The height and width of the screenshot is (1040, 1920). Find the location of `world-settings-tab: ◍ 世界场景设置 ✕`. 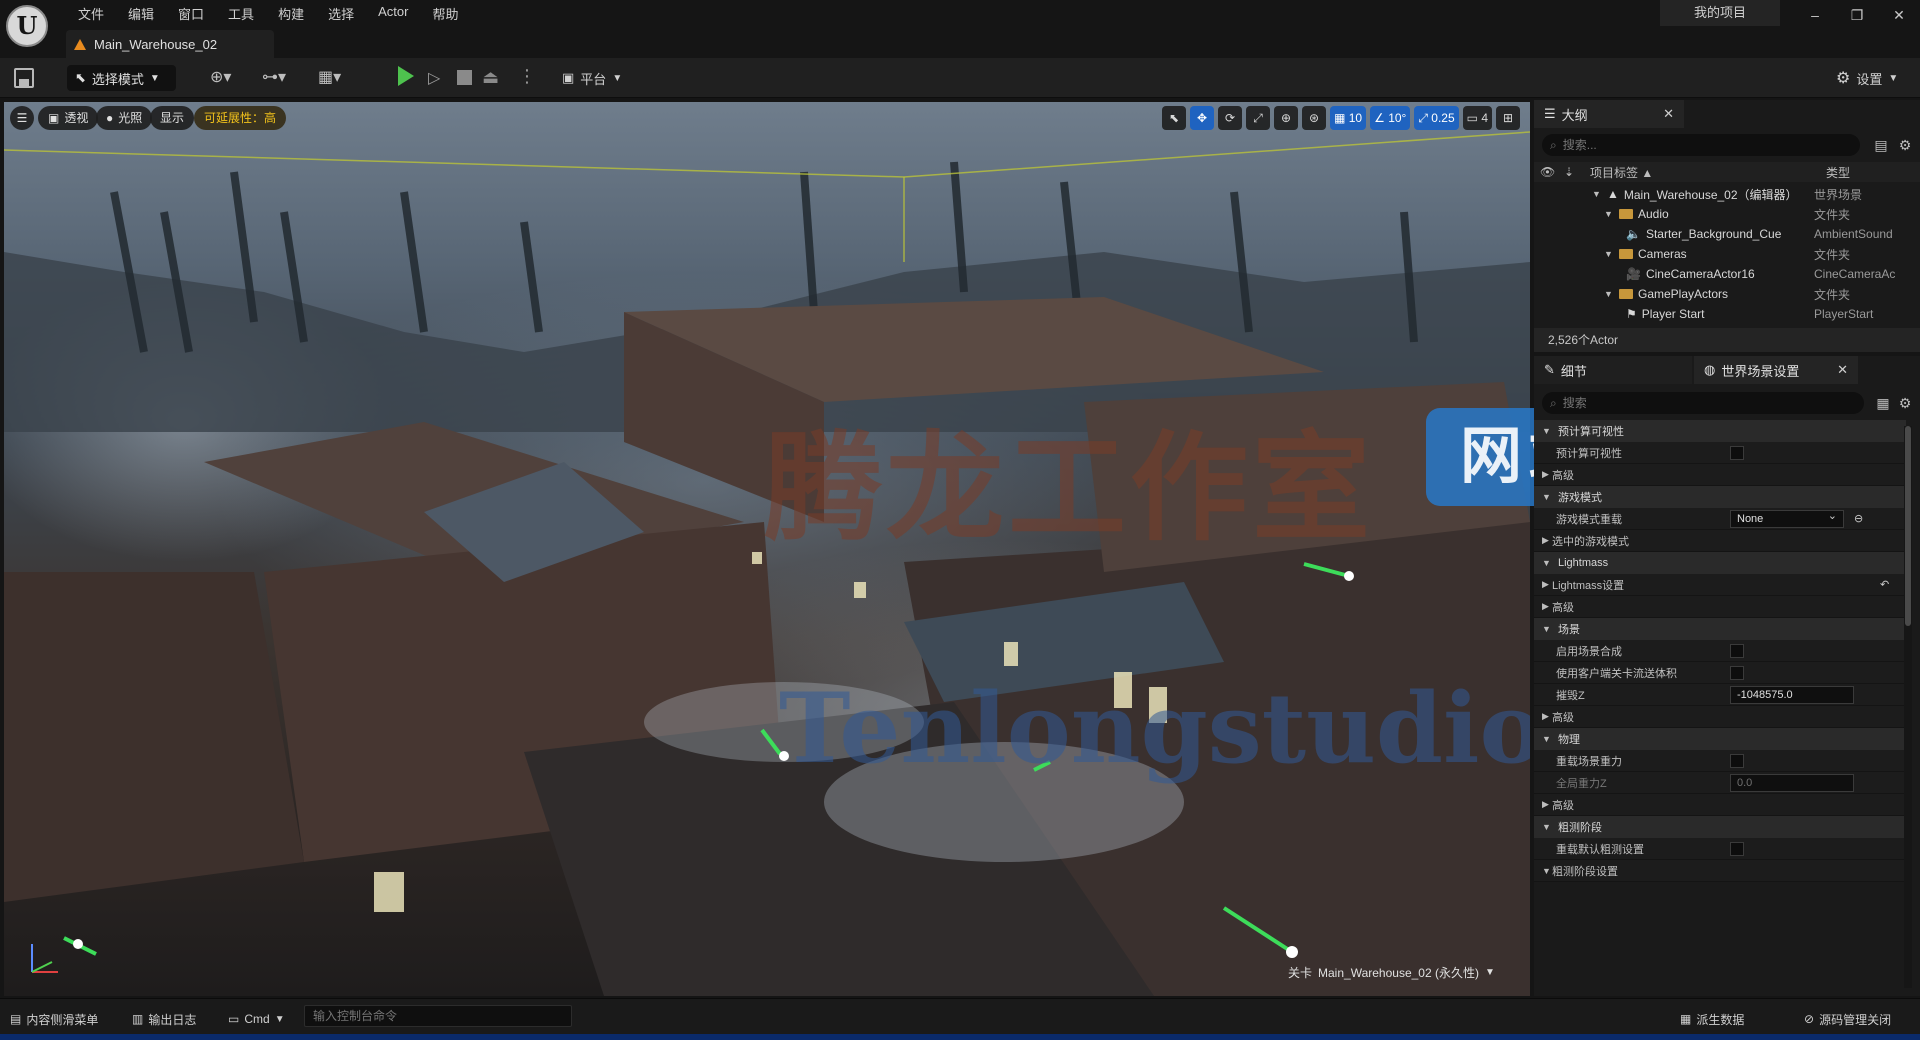

world-settings-tab: ◍ 世界场景设置 ✕ is located at coordinates (1776, 370).